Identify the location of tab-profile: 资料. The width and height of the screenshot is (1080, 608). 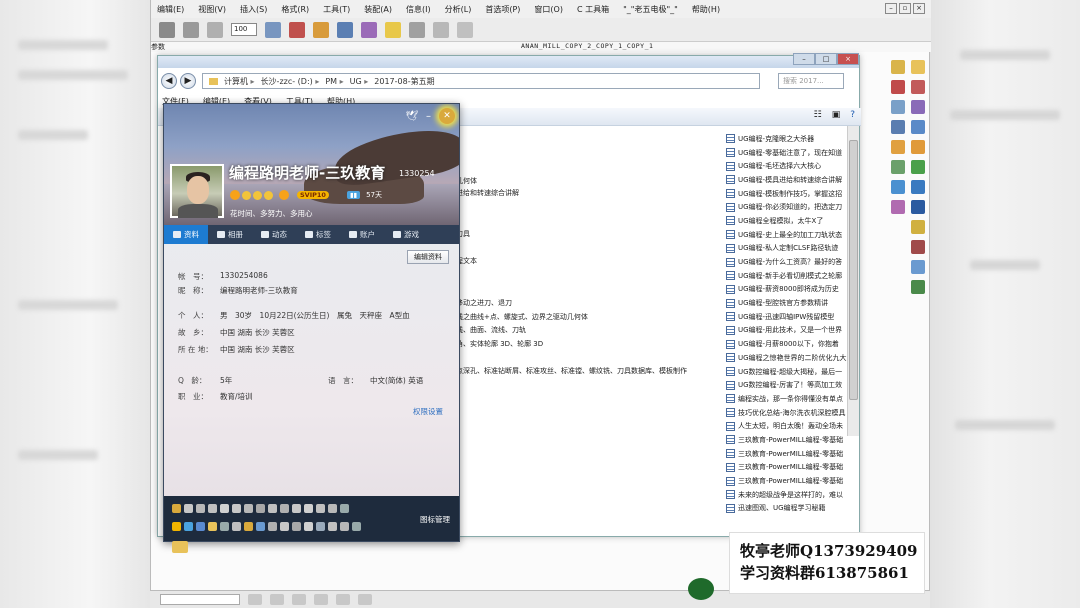
(186, 234).